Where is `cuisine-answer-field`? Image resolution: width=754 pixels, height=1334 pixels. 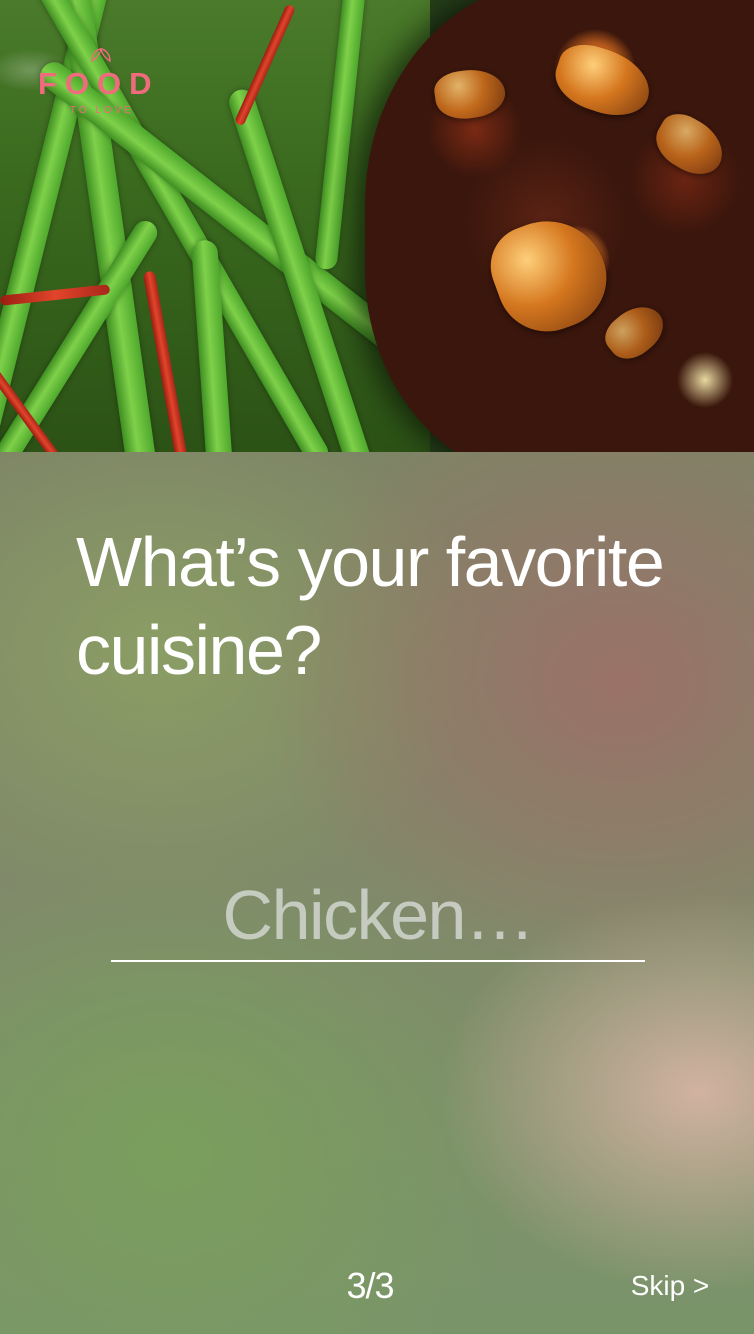 cuisine-answer-field is located at coordinates (378, 917).